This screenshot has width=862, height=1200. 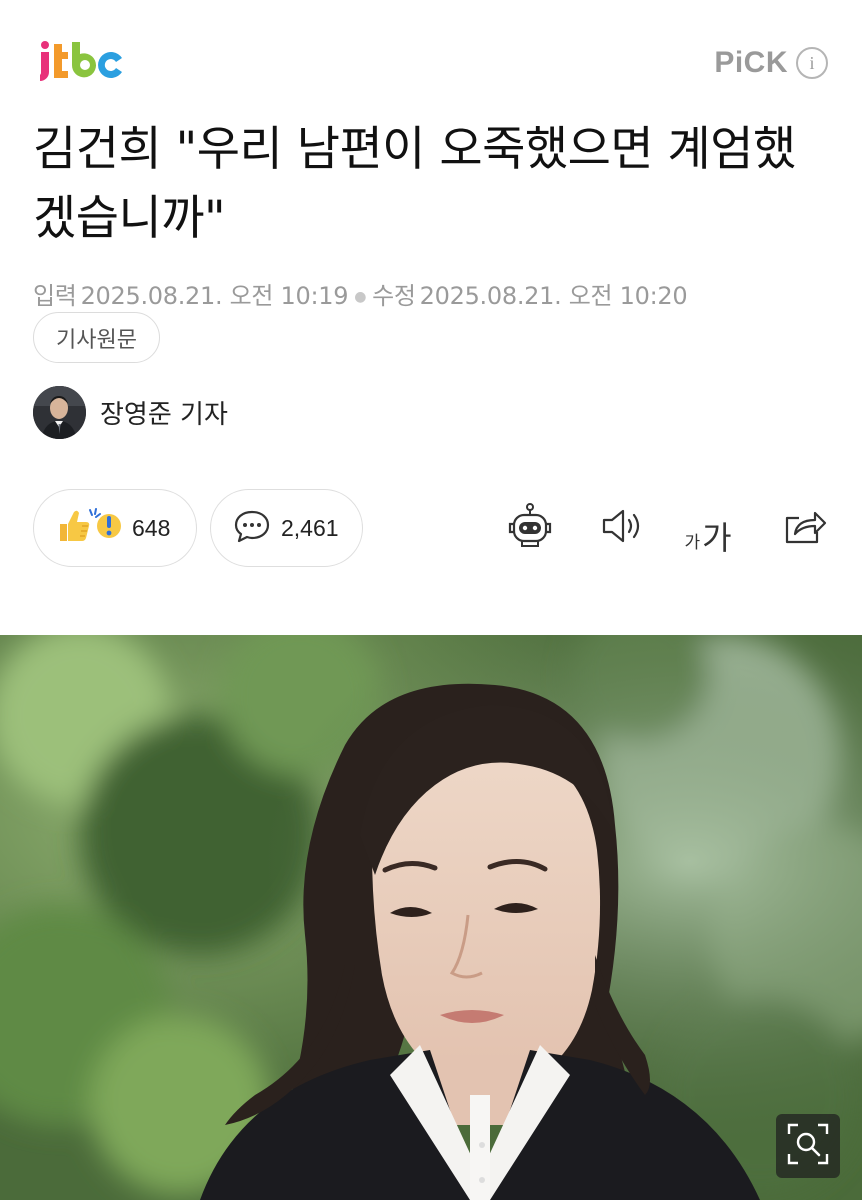 I want to click on reaction-count: 648, so click(x=151, y=527).